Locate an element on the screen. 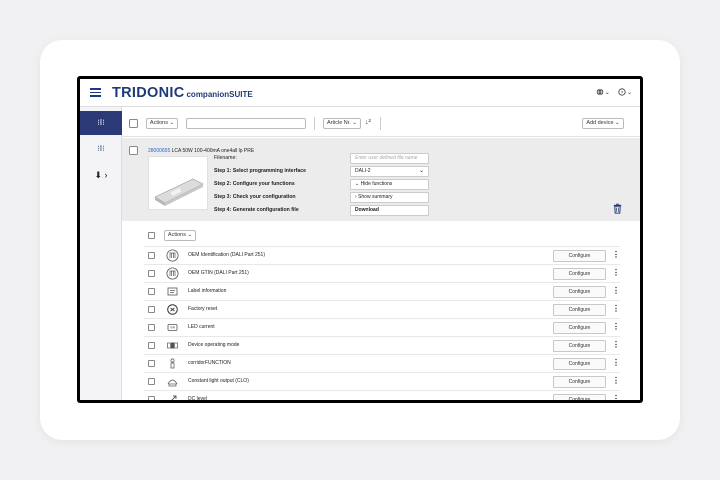  sidebar-item-program-device: ⁝Ⅰ⁝ is located at coordinates (101, 123).